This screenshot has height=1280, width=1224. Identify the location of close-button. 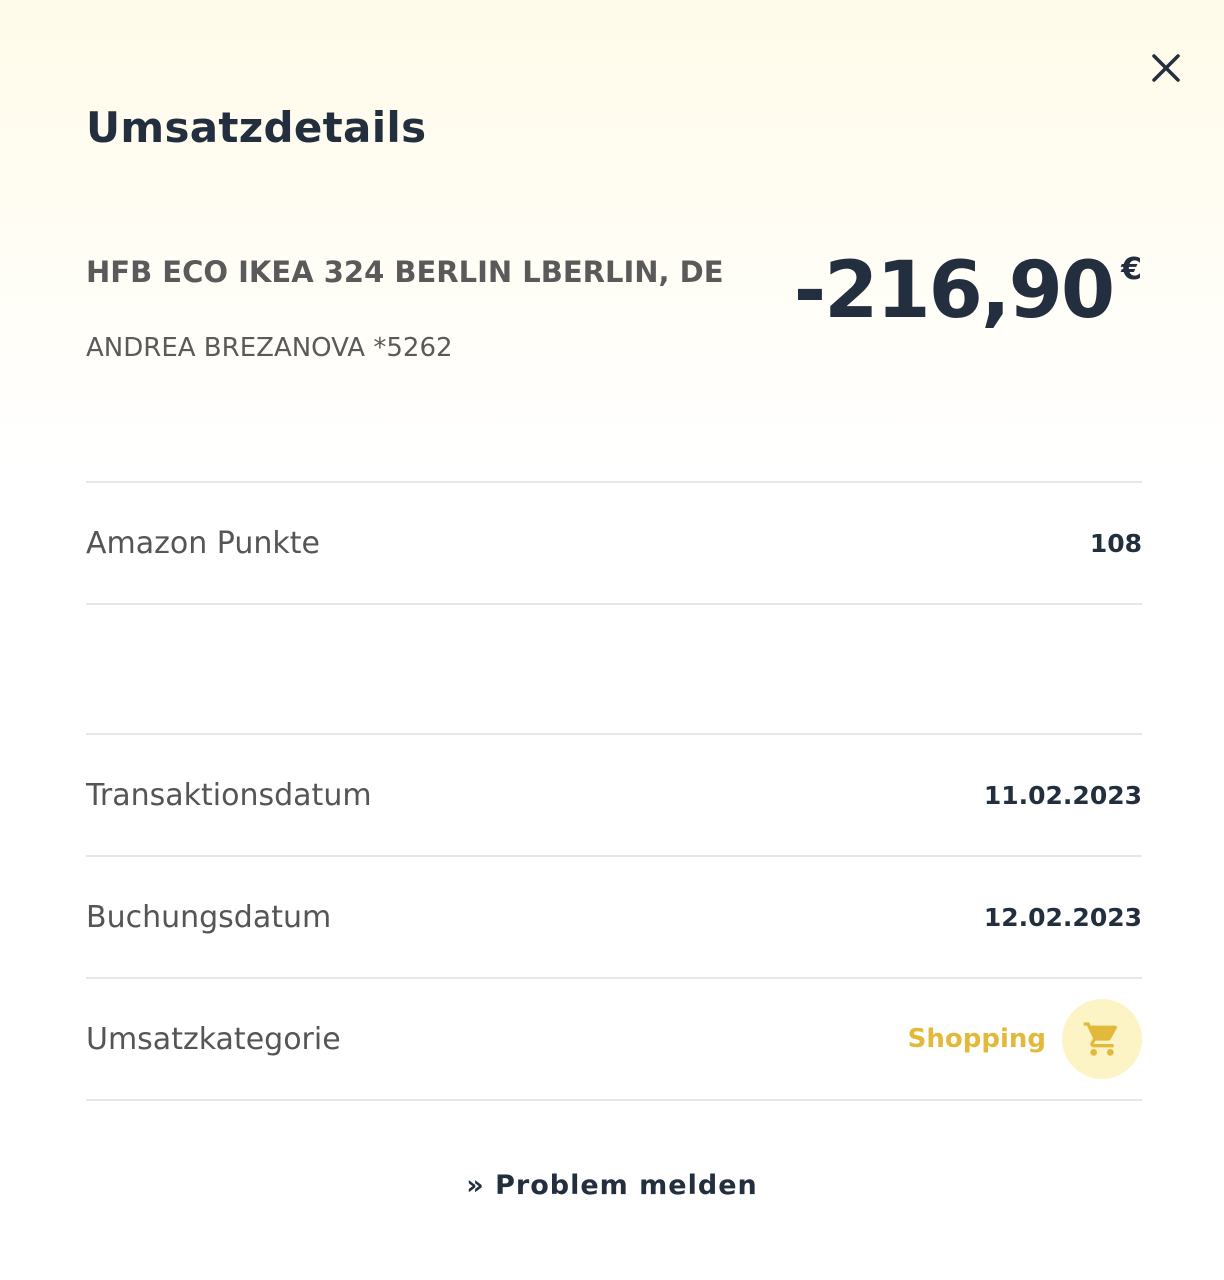
(1166, 68).